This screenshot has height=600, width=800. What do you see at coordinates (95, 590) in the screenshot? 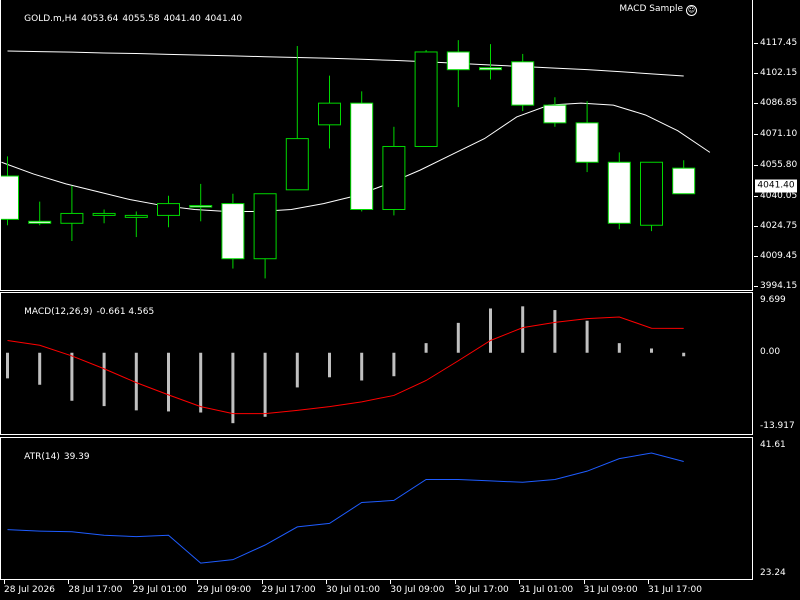
I see `time-tick-label: 28 Jul 17:00` at bounding box center [95, 590].